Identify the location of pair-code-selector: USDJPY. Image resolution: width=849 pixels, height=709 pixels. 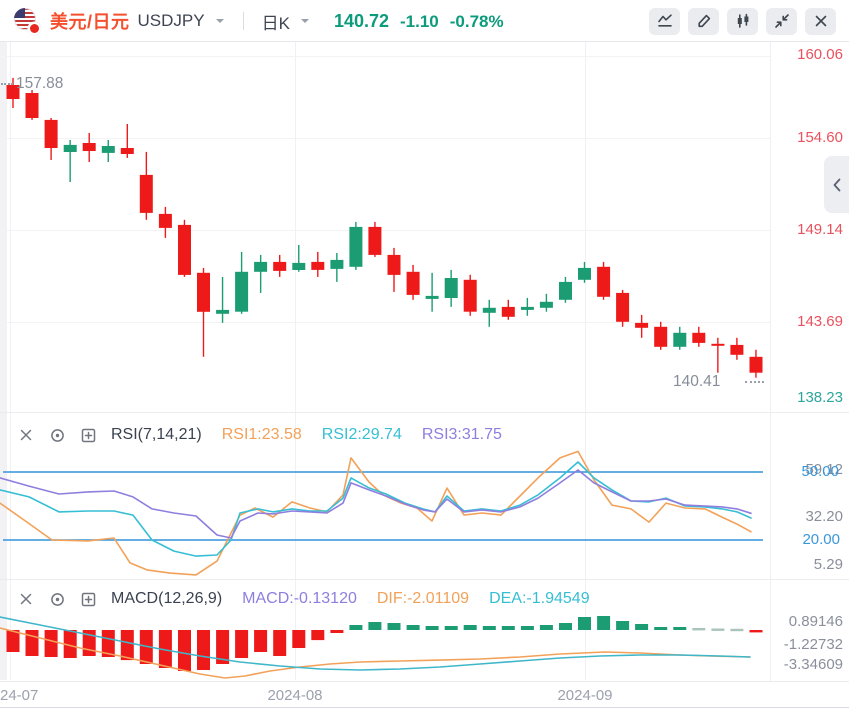
(171, 21).